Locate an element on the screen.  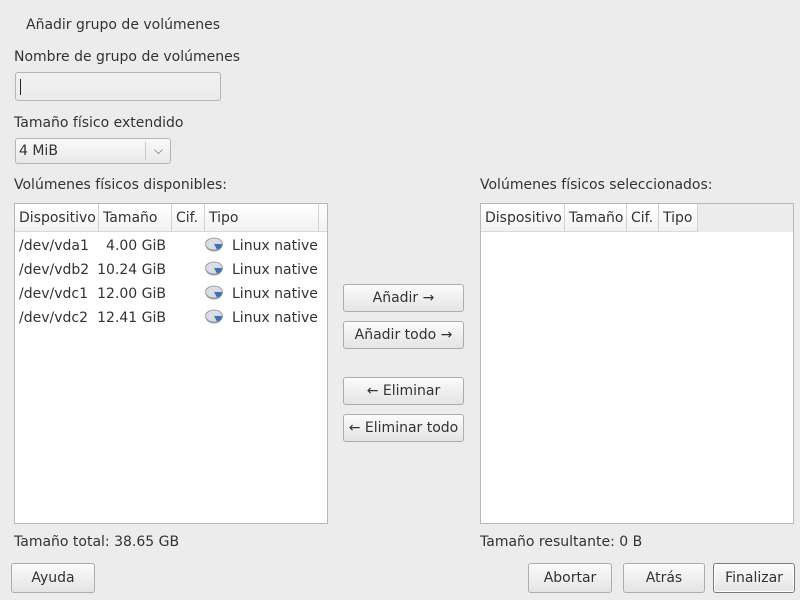
add-all-button: Añadir todo → is located at coordinates (403, 335).